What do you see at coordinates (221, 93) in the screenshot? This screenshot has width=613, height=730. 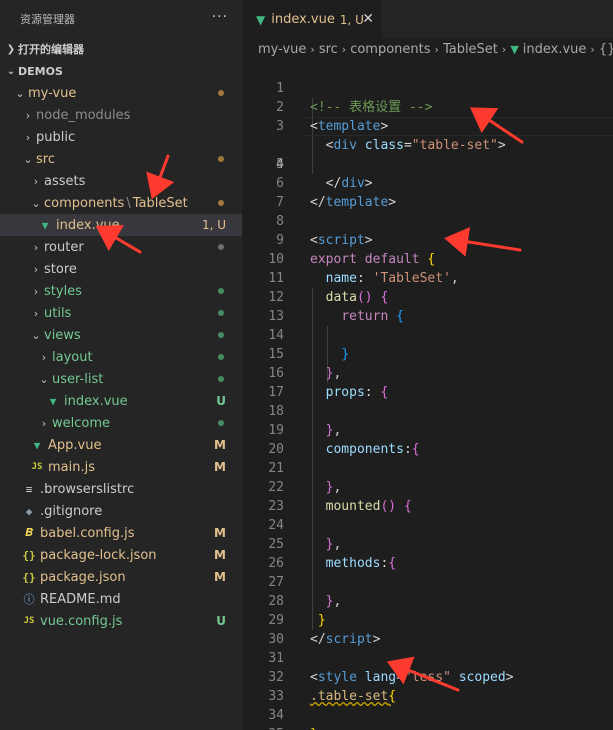 I see `modified-dot` at bounding box center [221, 93].